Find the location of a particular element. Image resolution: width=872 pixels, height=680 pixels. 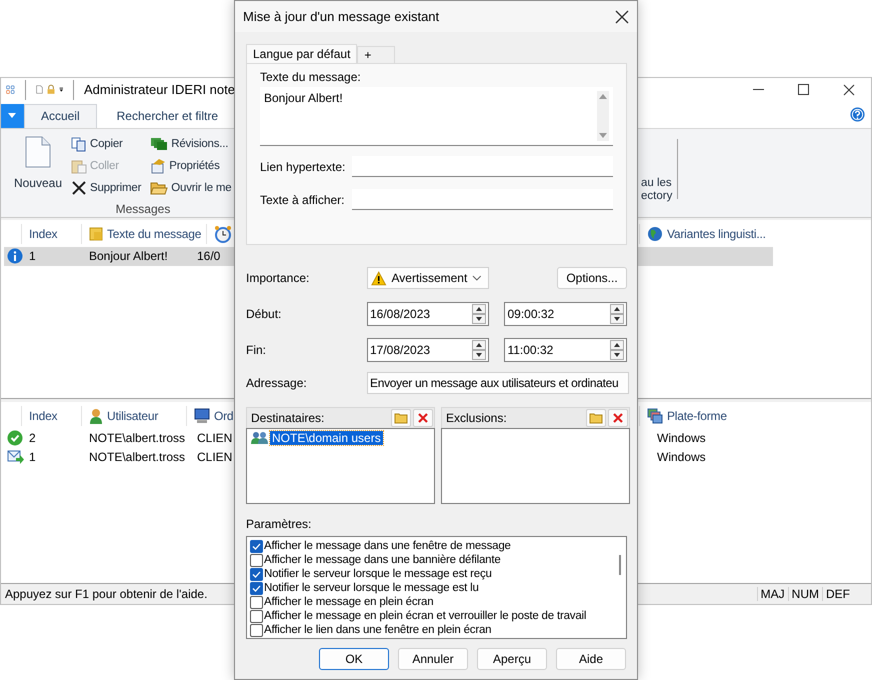

note-icon is located at coordinates (96, 233).